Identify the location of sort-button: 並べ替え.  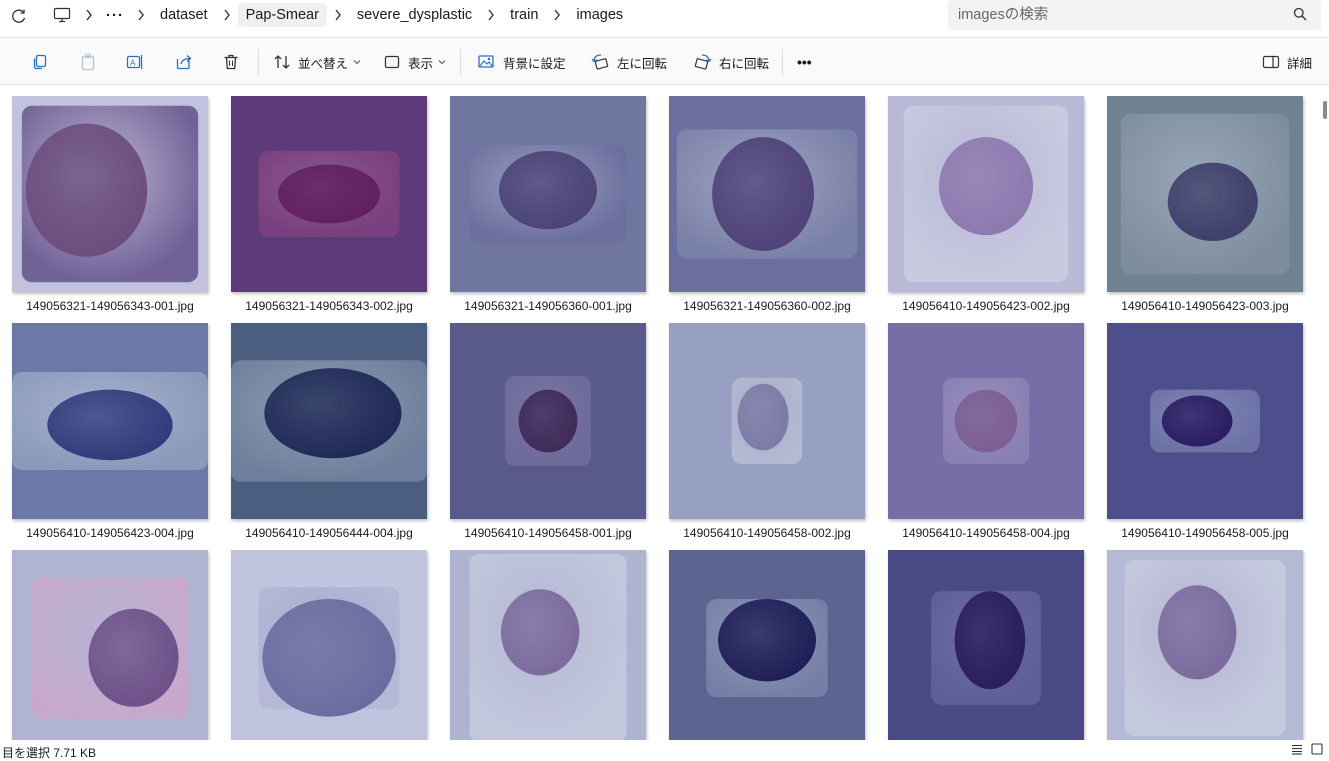
(317, 62).